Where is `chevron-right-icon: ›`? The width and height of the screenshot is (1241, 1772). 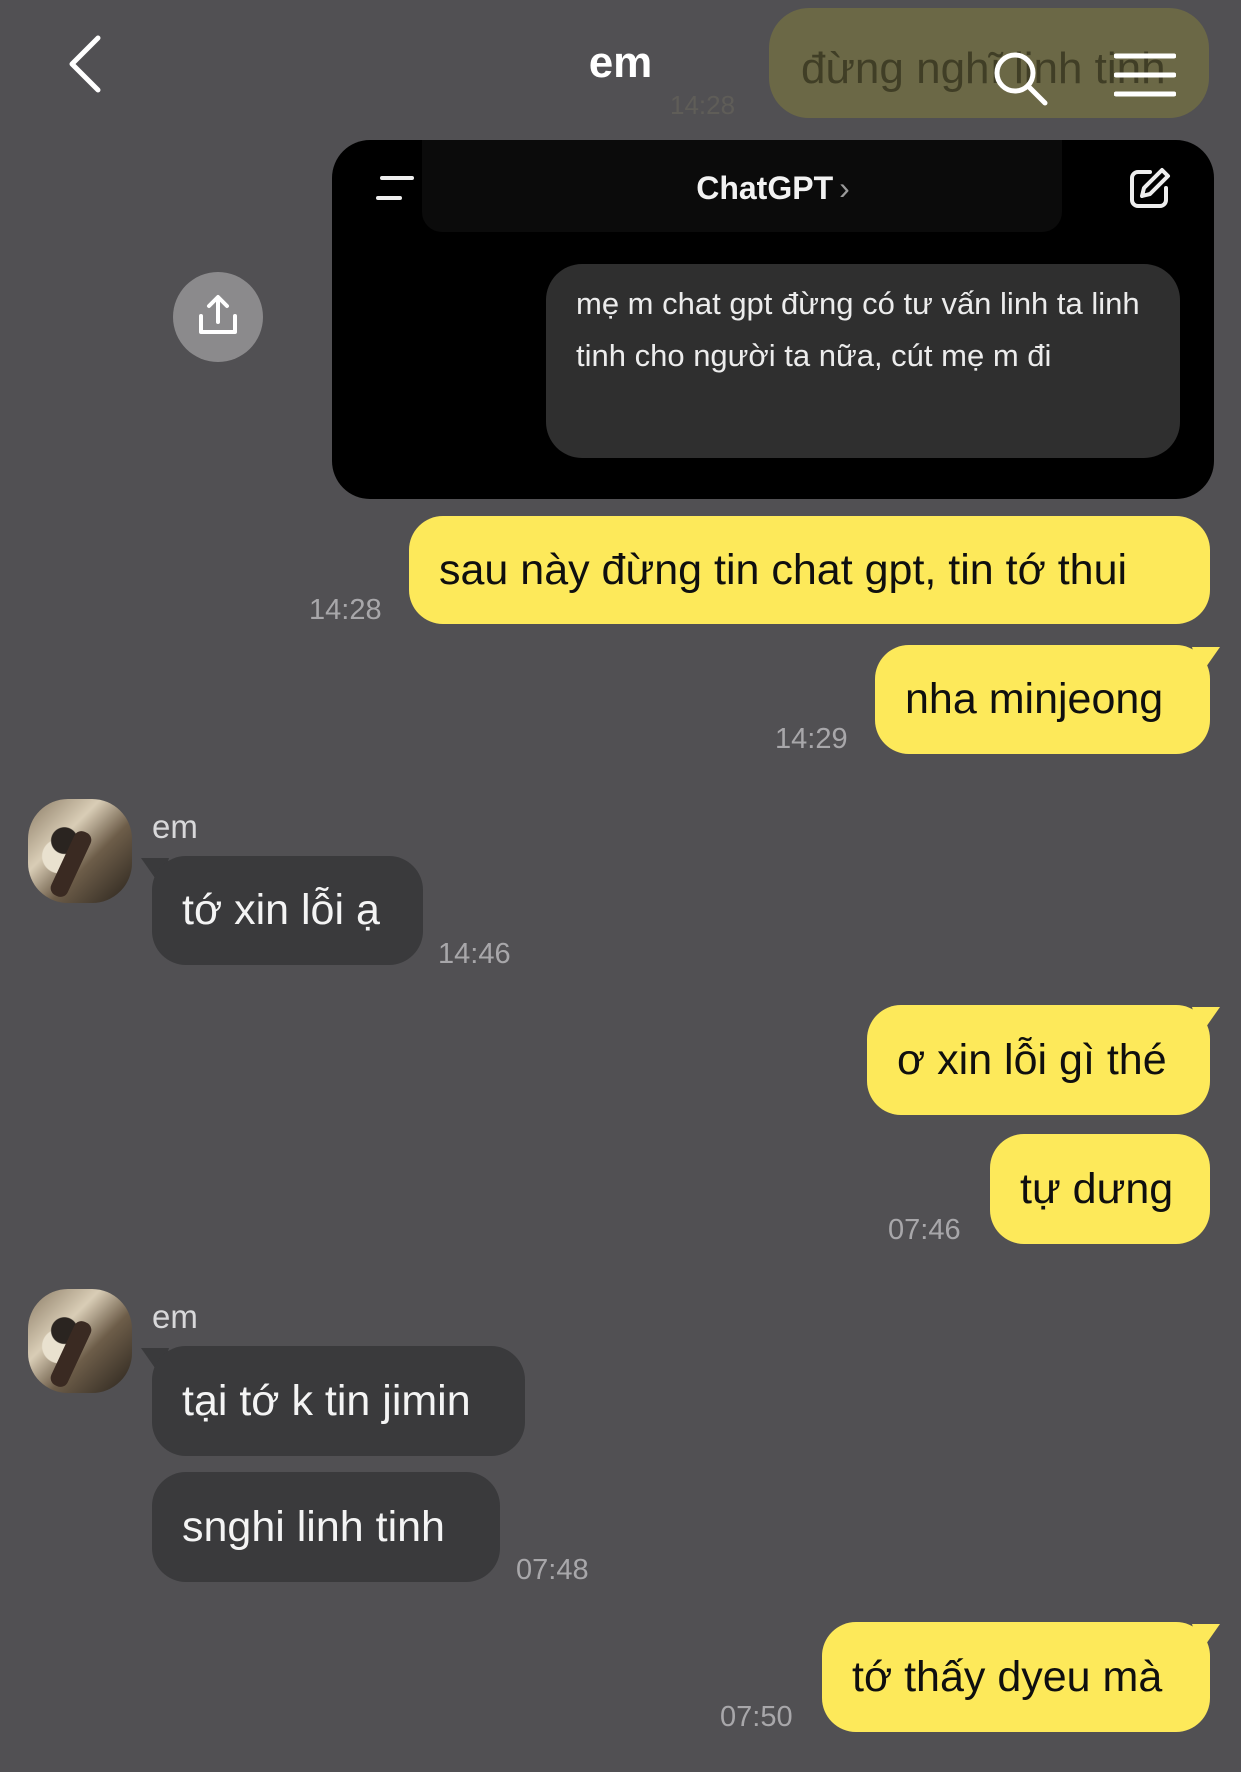 chevron-right-icon: › is located at coordinates (844, 188).